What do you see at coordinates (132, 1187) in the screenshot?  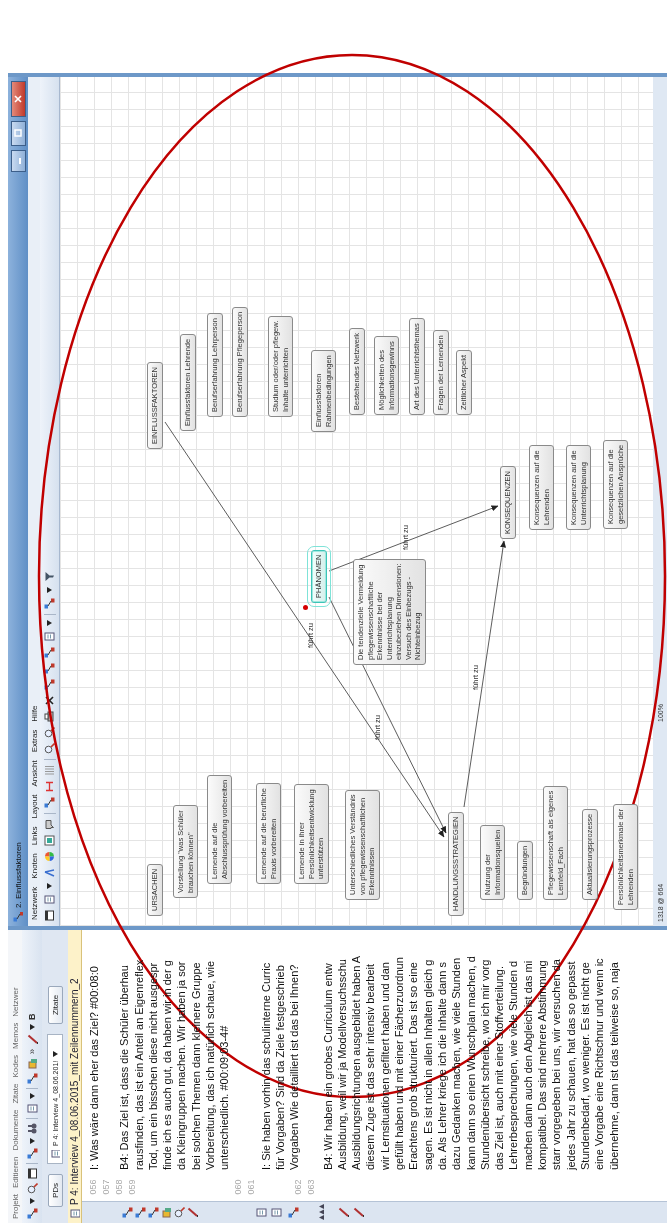 I see `line-number: 059` at bounding box center [132, 1187].